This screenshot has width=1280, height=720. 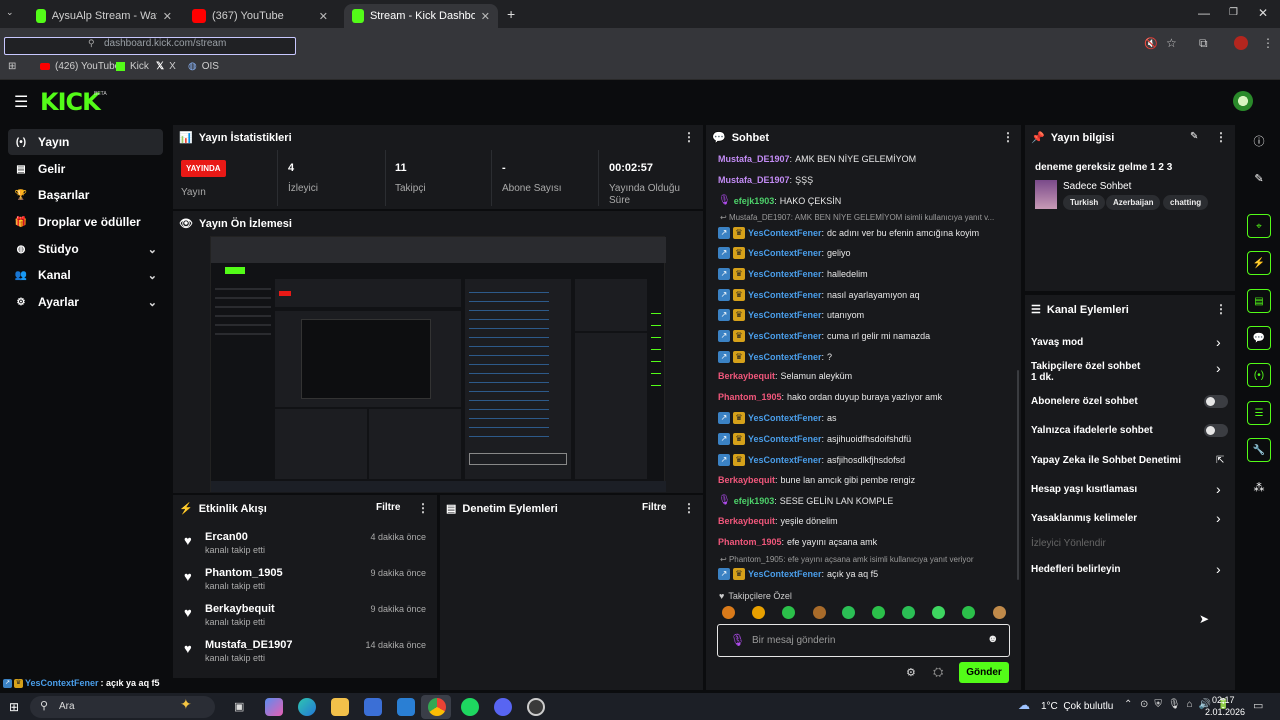 What do you see at coordinates (1259, 413) in the screenshot?
I see `rail-list-icon: ☰` at bounding box center [1259, 413].